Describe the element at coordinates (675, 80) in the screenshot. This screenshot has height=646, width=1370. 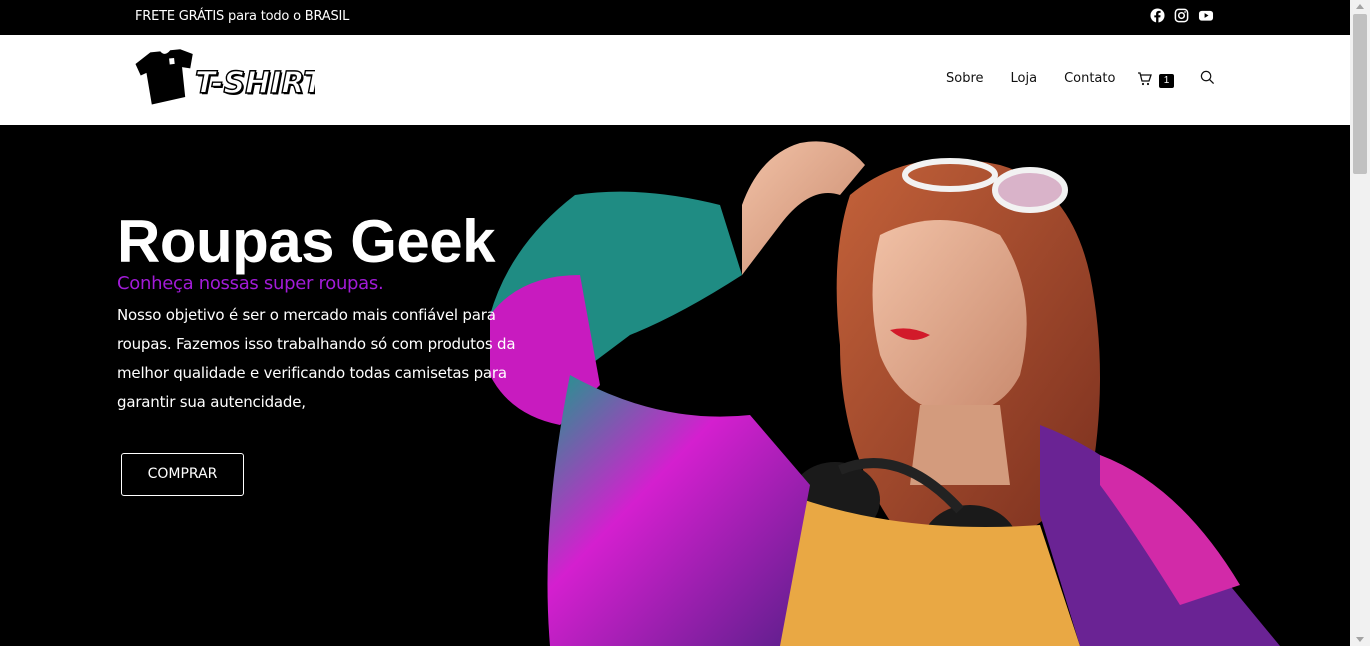
I see `site-header: T-SHIRT T-SHIRT Sobre Loja Contato 1` at that location.